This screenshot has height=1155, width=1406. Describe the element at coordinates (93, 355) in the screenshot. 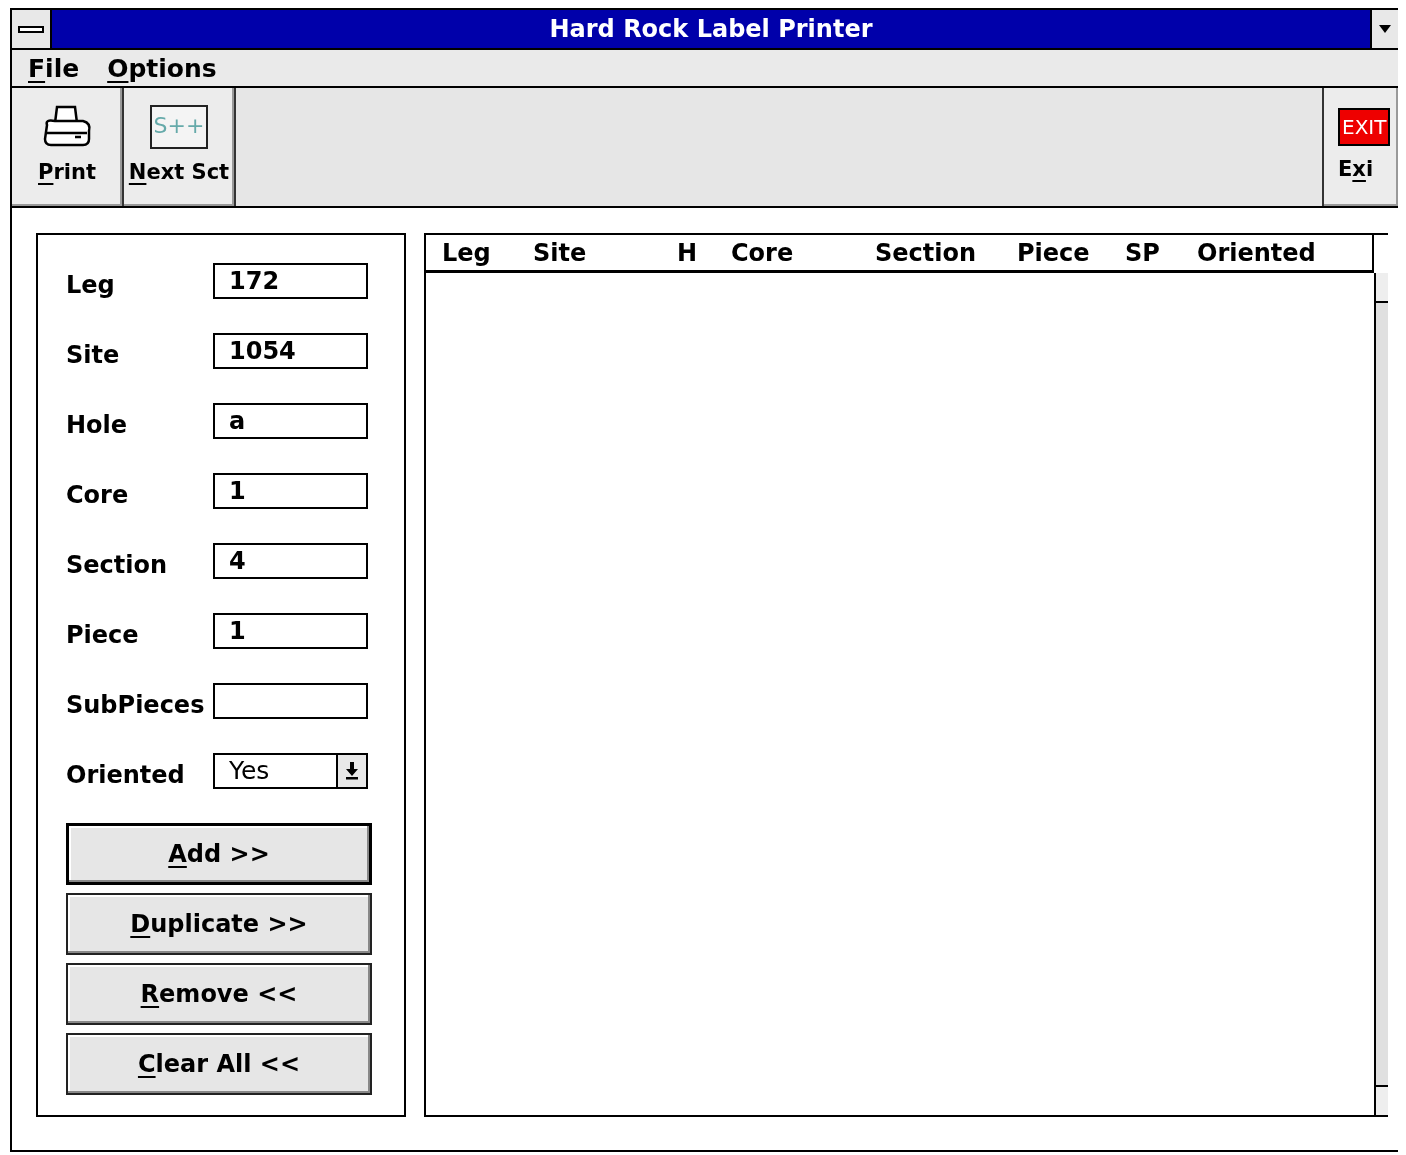

I see `field-label: Site` at that location.